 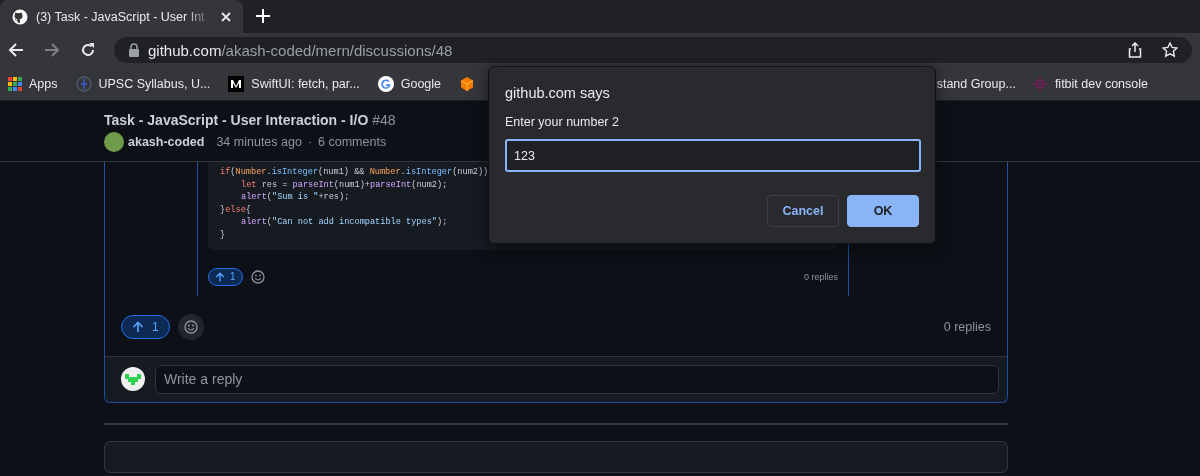 I want to click on tab-title: (3) Task - JavaScript - User Int, so click(x=121, y=16).